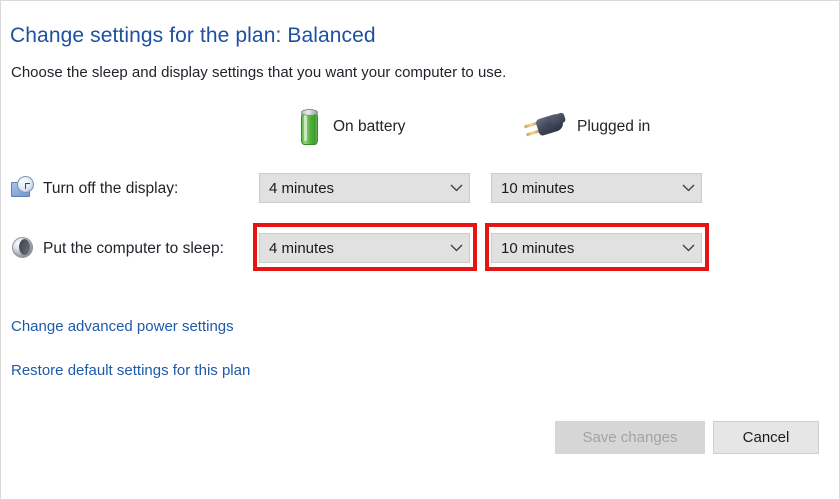  What do you see at coordinates (23, 248) in the screenshot?
I see `sleep-moon-icon` at bounding box center [23, 248].